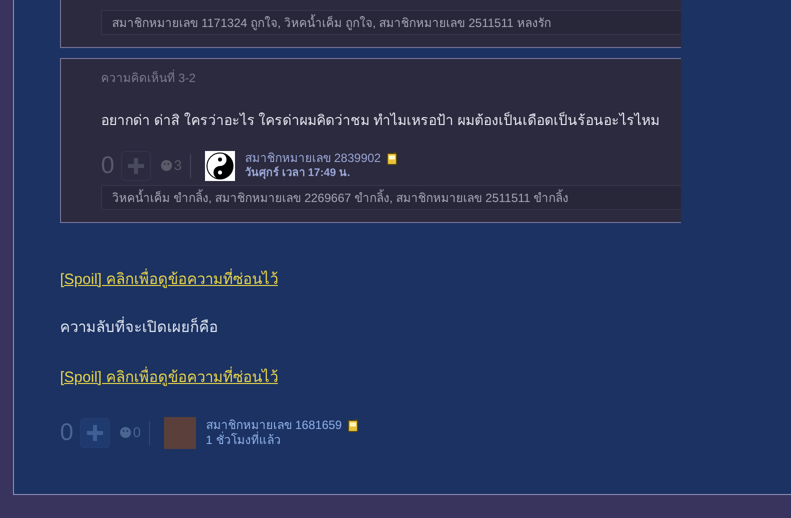 This screenshot has height=518, width=791. What do you see at coordinates (320, 158) in the screenshot?
I see `member-link: สมาชิกหมายเลข 2839902` at bounding box center [320, 158].